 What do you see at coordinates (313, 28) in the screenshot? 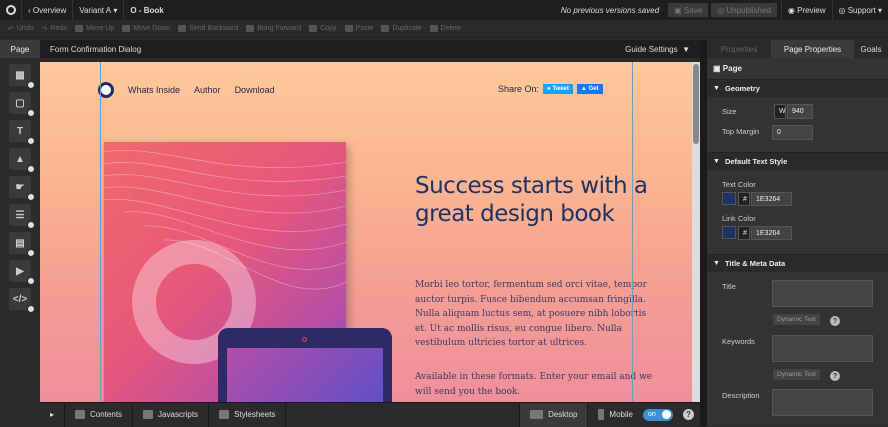
I see `copy-icon` at bounding box center [313, 28].